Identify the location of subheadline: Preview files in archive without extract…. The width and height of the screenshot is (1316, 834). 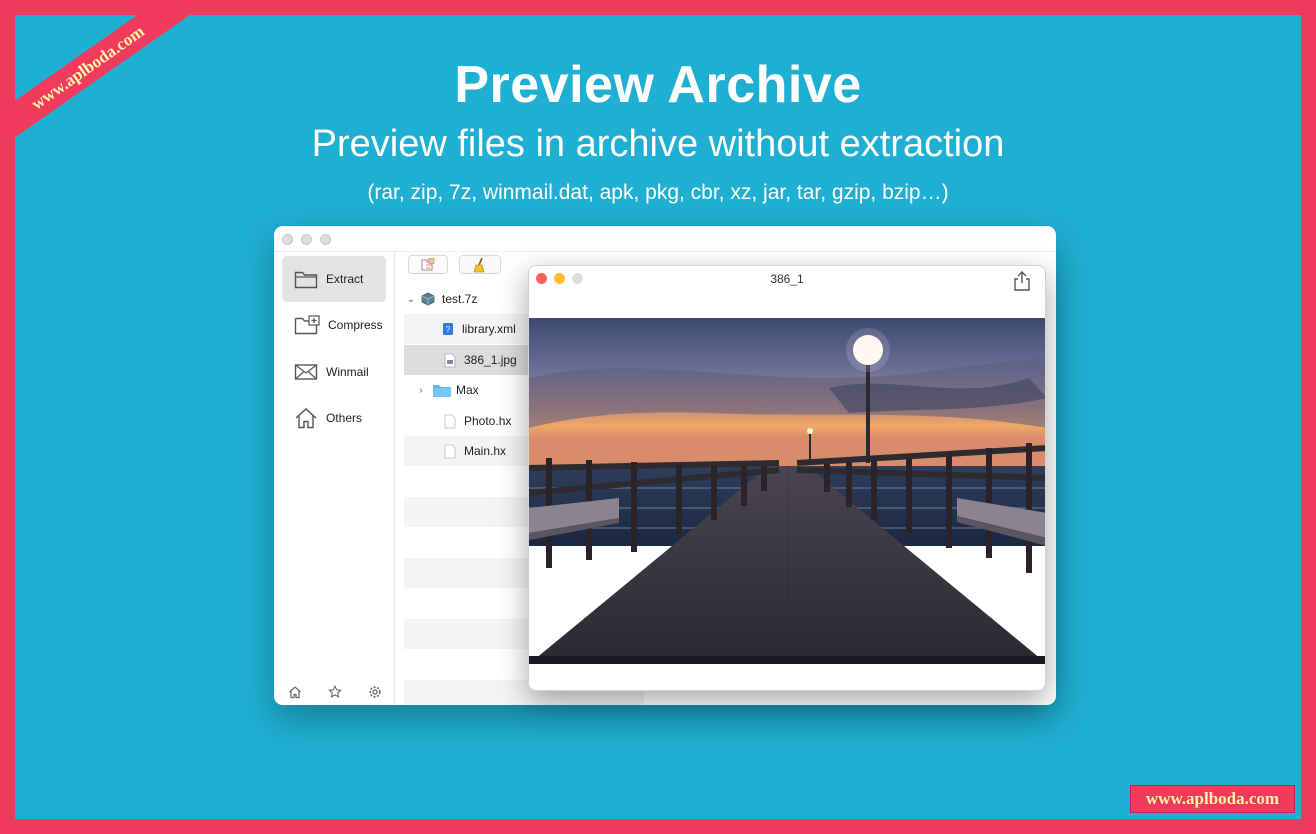
(658, 144).